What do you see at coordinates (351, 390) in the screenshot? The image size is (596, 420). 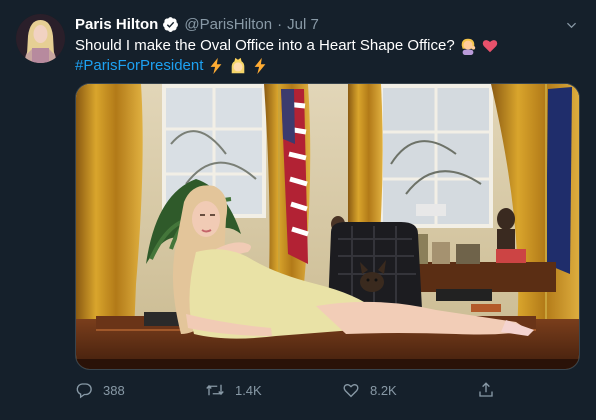 I see `heart-icon` at bounding box center [351, 390].